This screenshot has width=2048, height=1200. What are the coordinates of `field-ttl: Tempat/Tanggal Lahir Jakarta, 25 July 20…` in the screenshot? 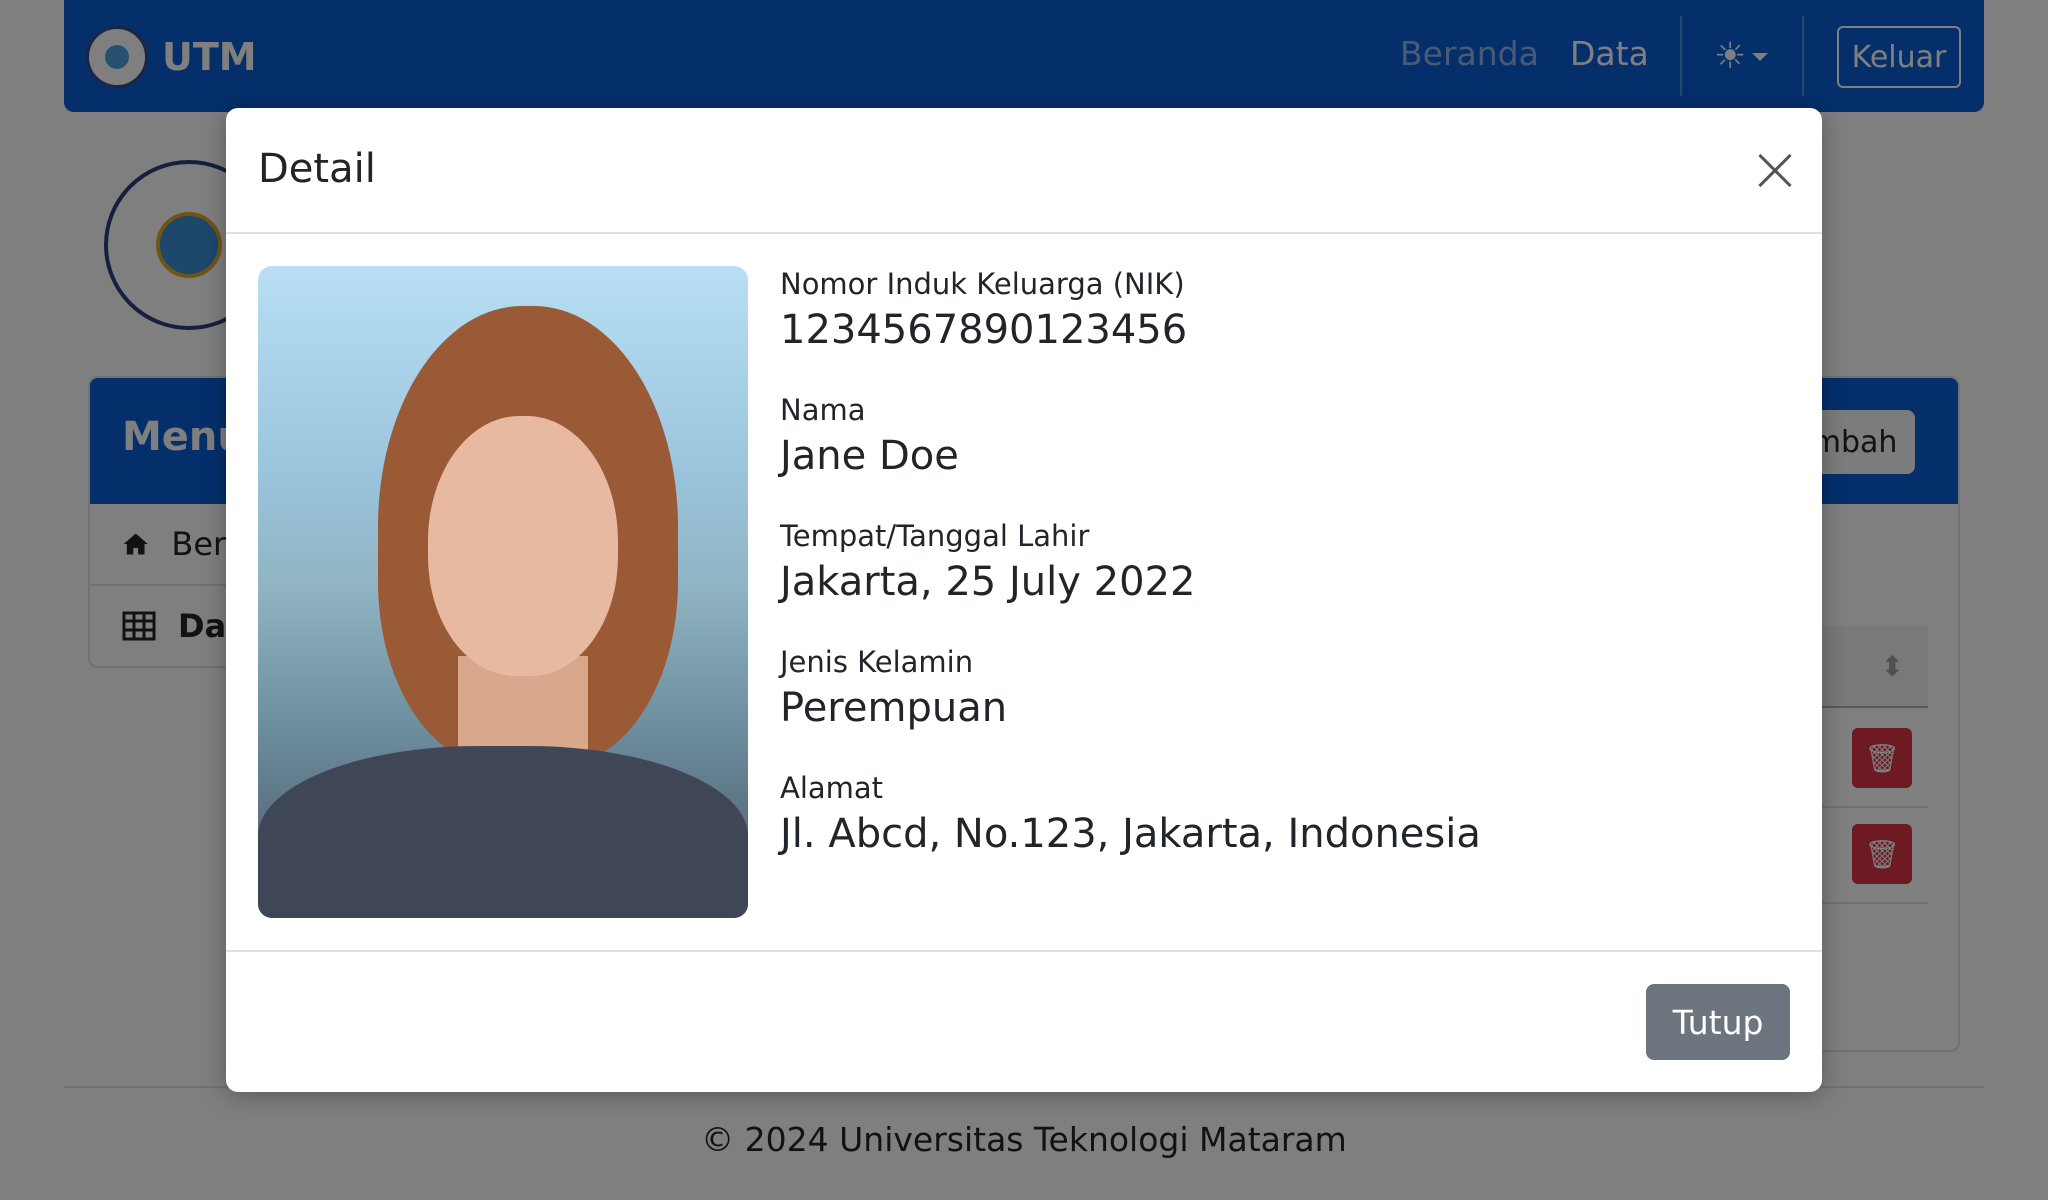 It's located at (1130, 564).